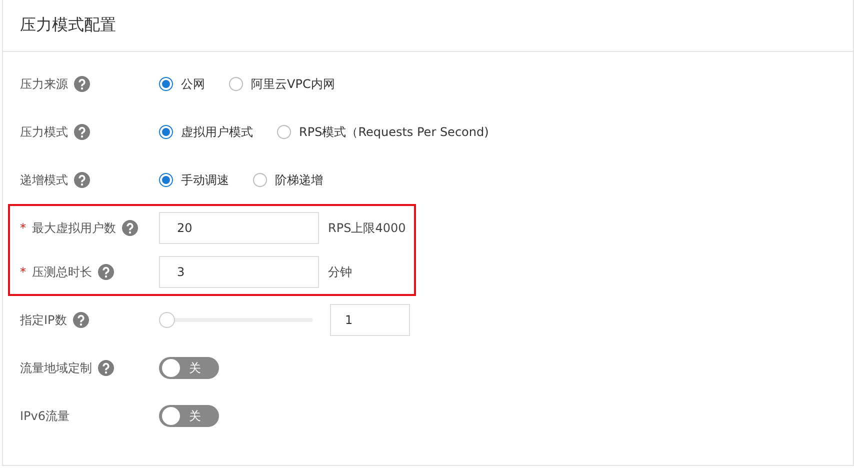 The height and width of the screenshot is (472, 854). Describe the element at coordinates (62, 272) in the screenshot. I see `field-label: 压测总时长` at that location.